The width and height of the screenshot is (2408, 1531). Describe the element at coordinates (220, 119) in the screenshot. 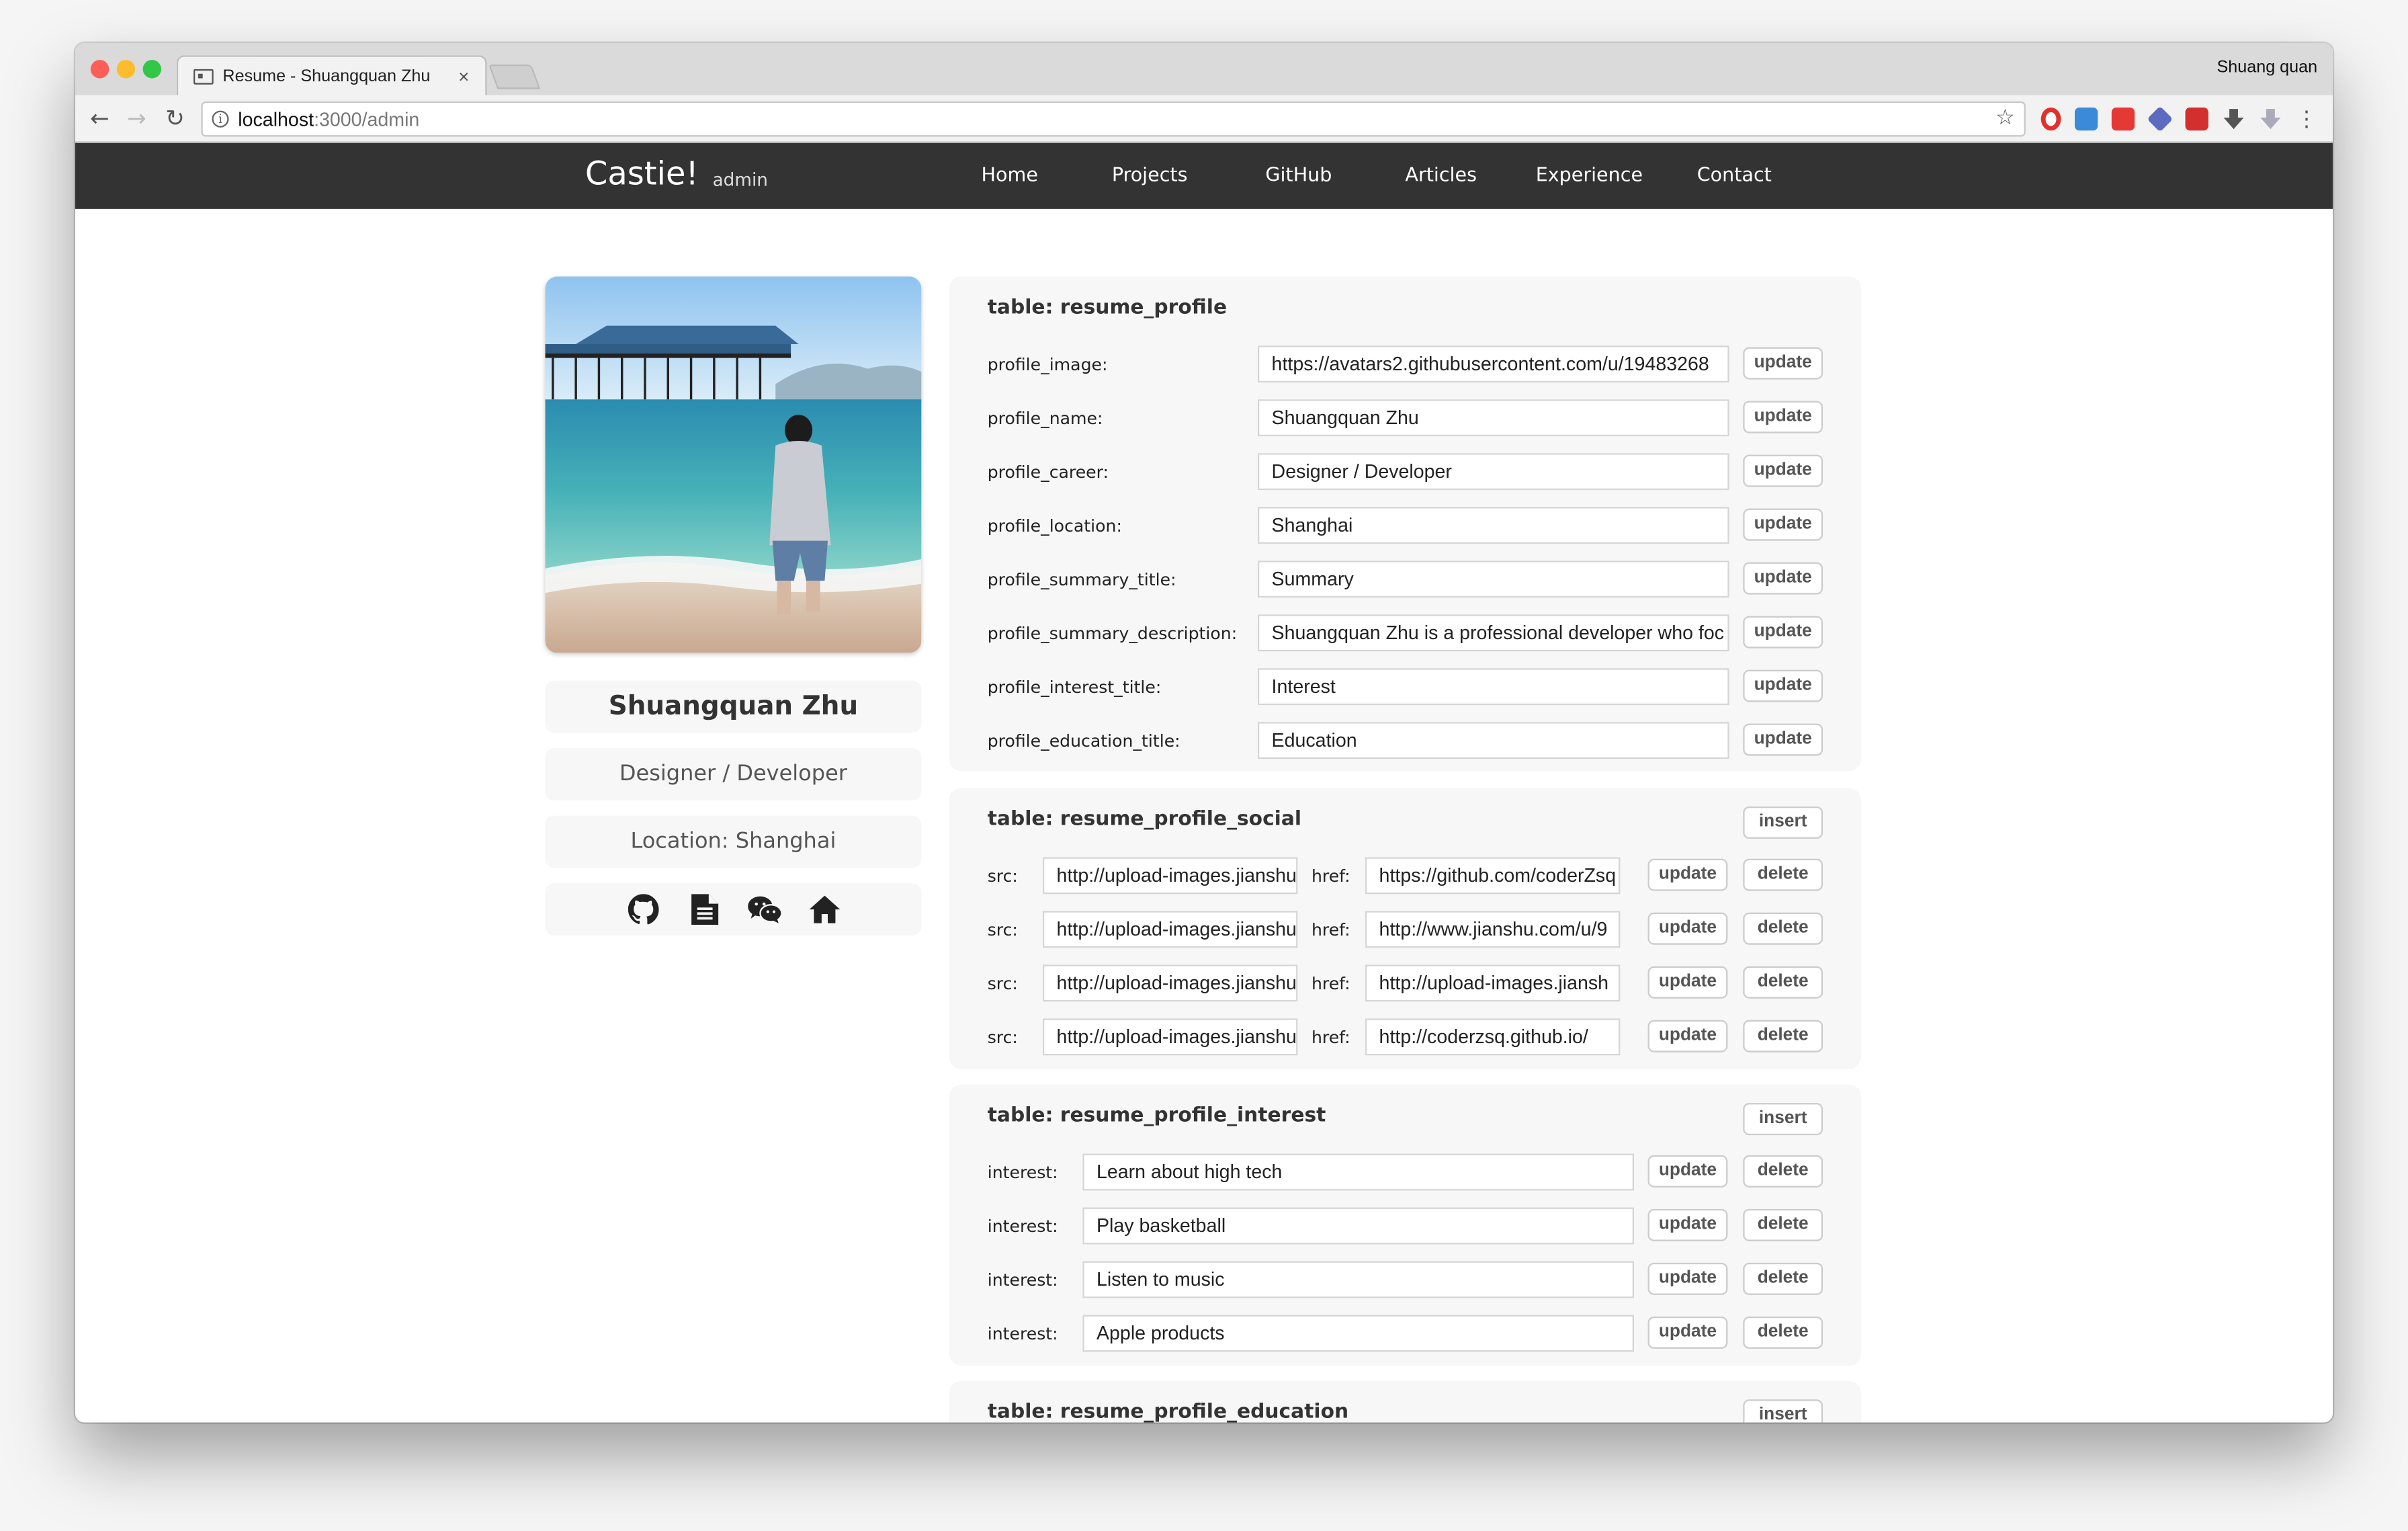

I see `info-icon: i` at that location.